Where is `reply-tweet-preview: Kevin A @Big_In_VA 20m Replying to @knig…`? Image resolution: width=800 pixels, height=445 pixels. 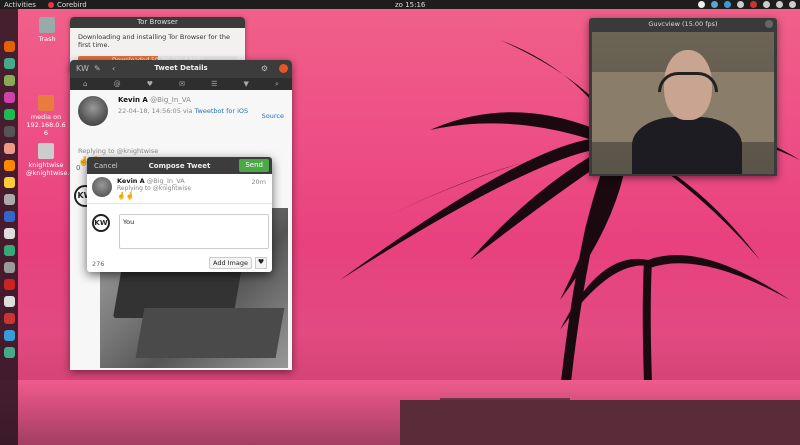 reply-tweet-preview: Kevin A @Big_In_VA 20m Replying to @knig… is located at coordinates (179, 189).